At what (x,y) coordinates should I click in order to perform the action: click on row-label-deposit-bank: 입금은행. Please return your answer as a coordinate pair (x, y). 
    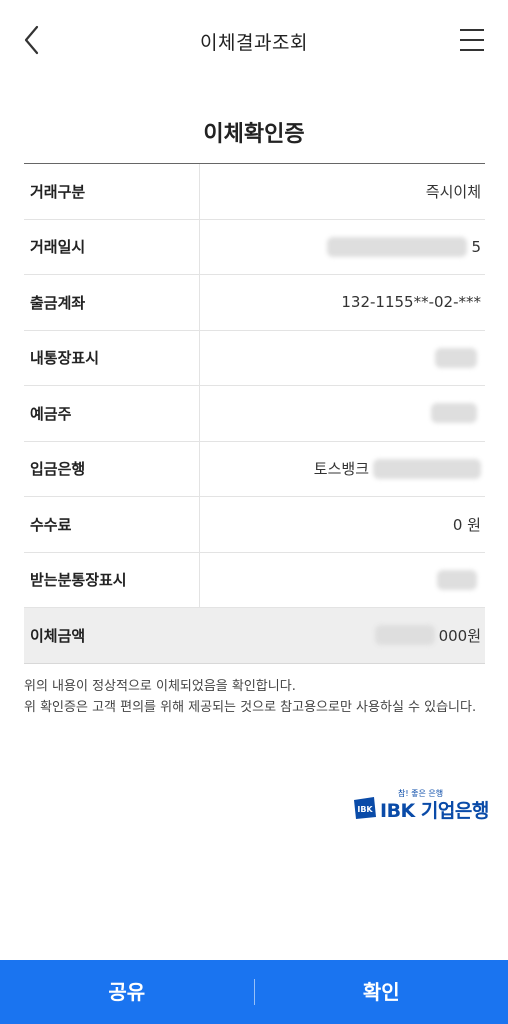
    Looking at the image, I should click on (58, 469).